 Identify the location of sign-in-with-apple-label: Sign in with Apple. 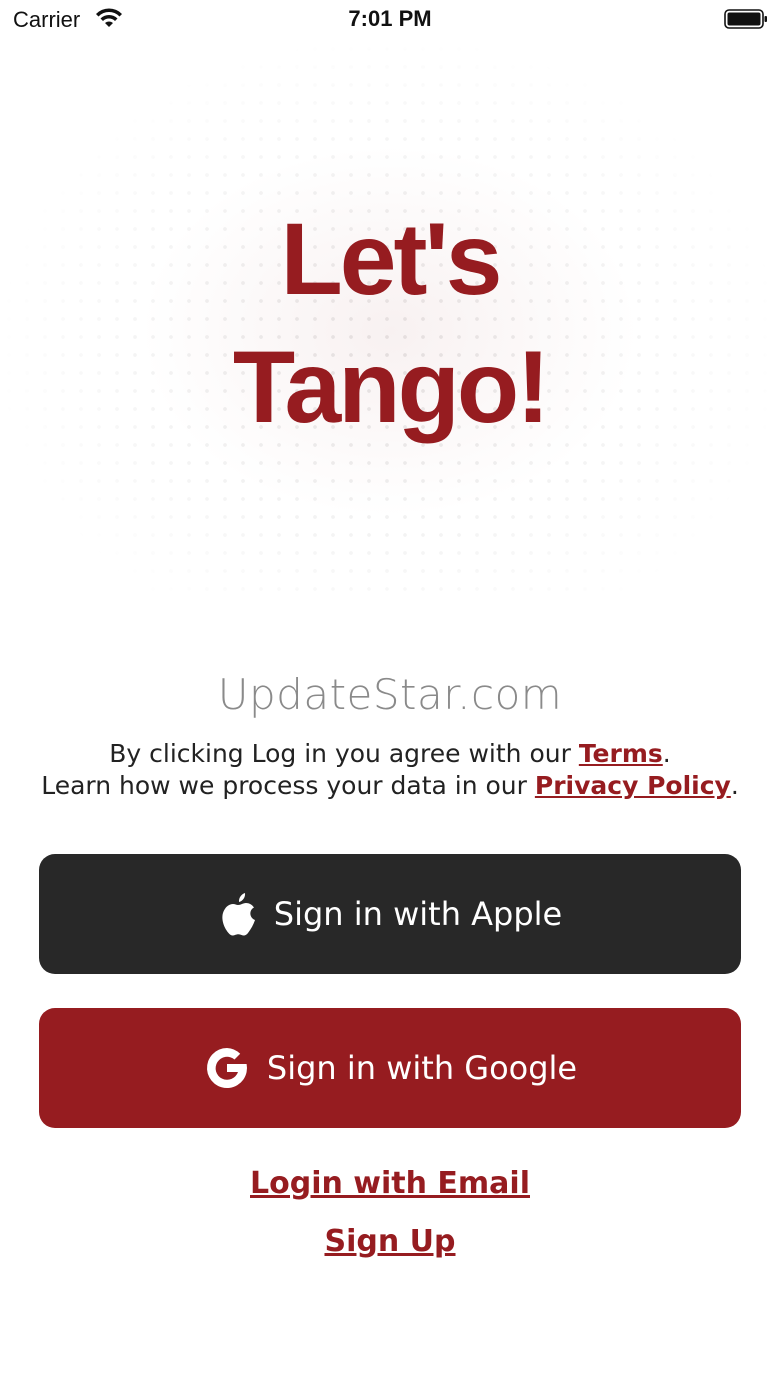
(418, 914).